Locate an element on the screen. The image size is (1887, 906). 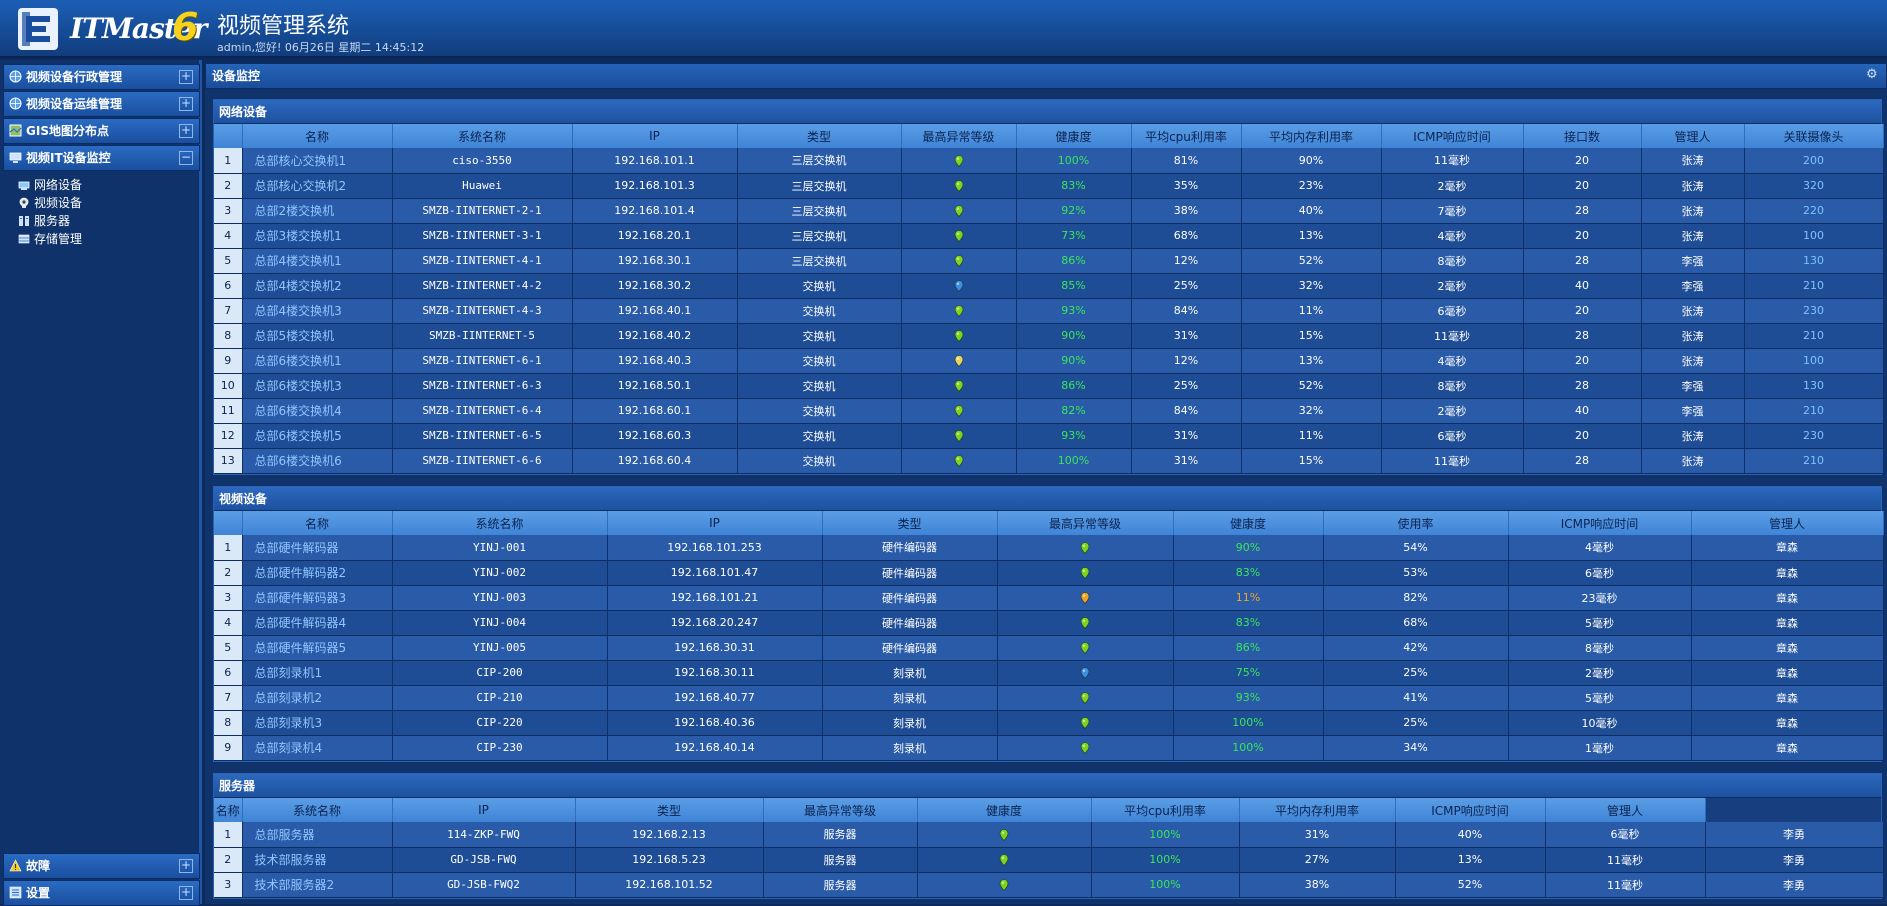
device-name-link: 总部刻录机4 is located at coordinates (317, 748).